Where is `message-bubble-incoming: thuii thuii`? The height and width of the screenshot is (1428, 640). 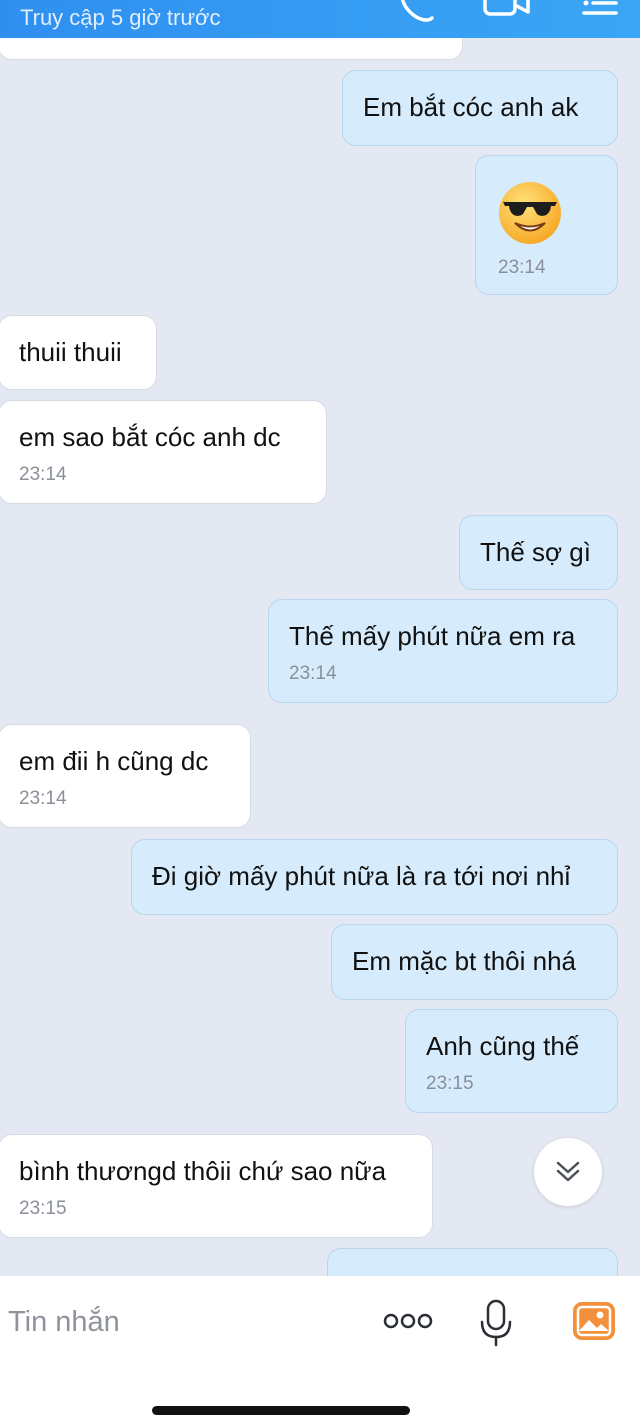 message-bubble-incoming: thuii thuii is located at coordinates (78, 352).